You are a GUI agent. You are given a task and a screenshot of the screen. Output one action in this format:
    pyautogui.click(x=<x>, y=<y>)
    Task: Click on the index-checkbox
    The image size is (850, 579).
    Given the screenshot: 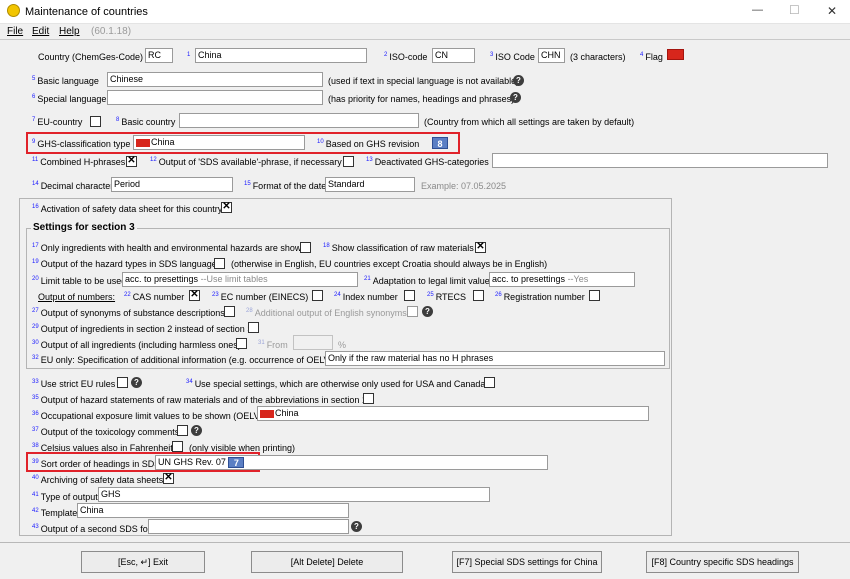 What is the action you would take?
    pyautogui.click(x=409, y=295)
    